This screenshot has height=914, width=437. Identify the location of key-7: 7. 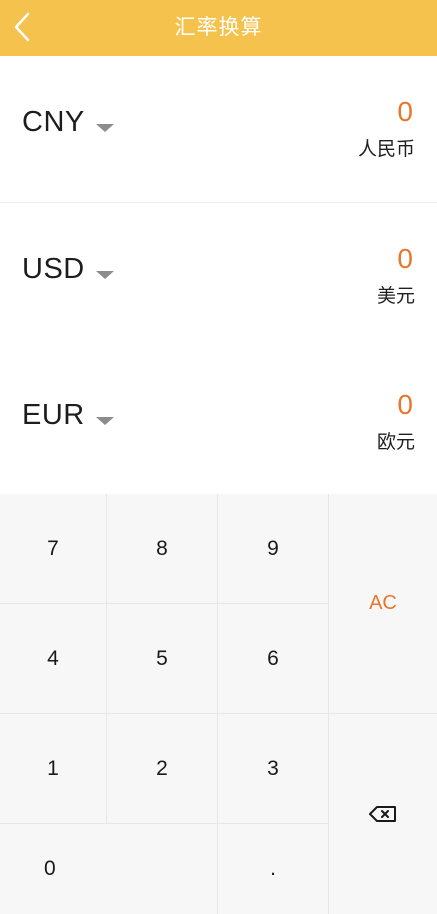
(53, 548).